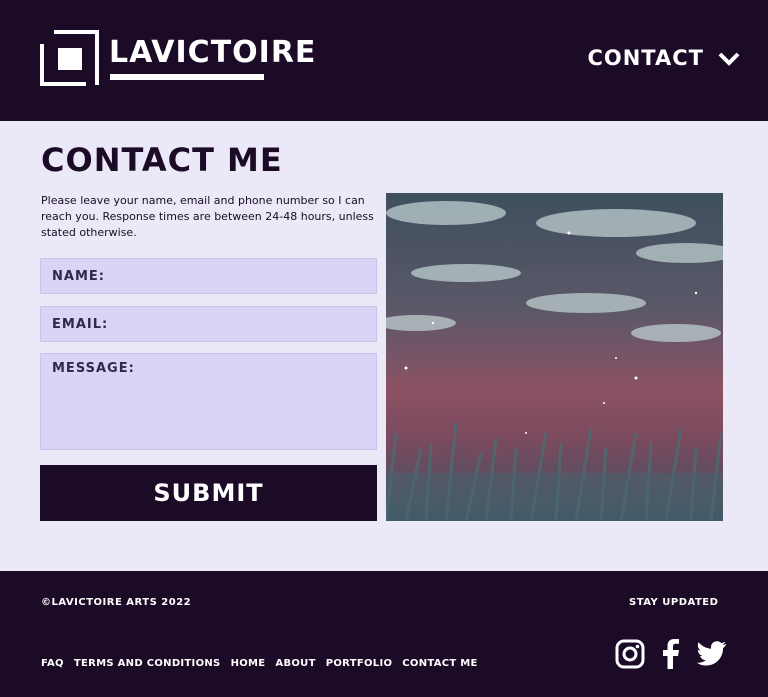 Image resolution: width=768 pixels, height=697 pixels. I want to click on facebook-icon, so click(671, 656).